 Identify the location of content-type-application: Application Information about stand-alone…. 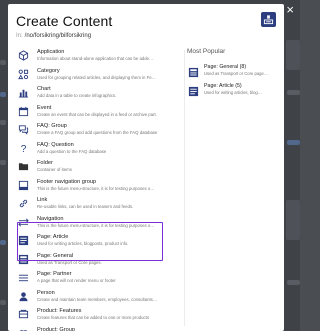
(98, 56).